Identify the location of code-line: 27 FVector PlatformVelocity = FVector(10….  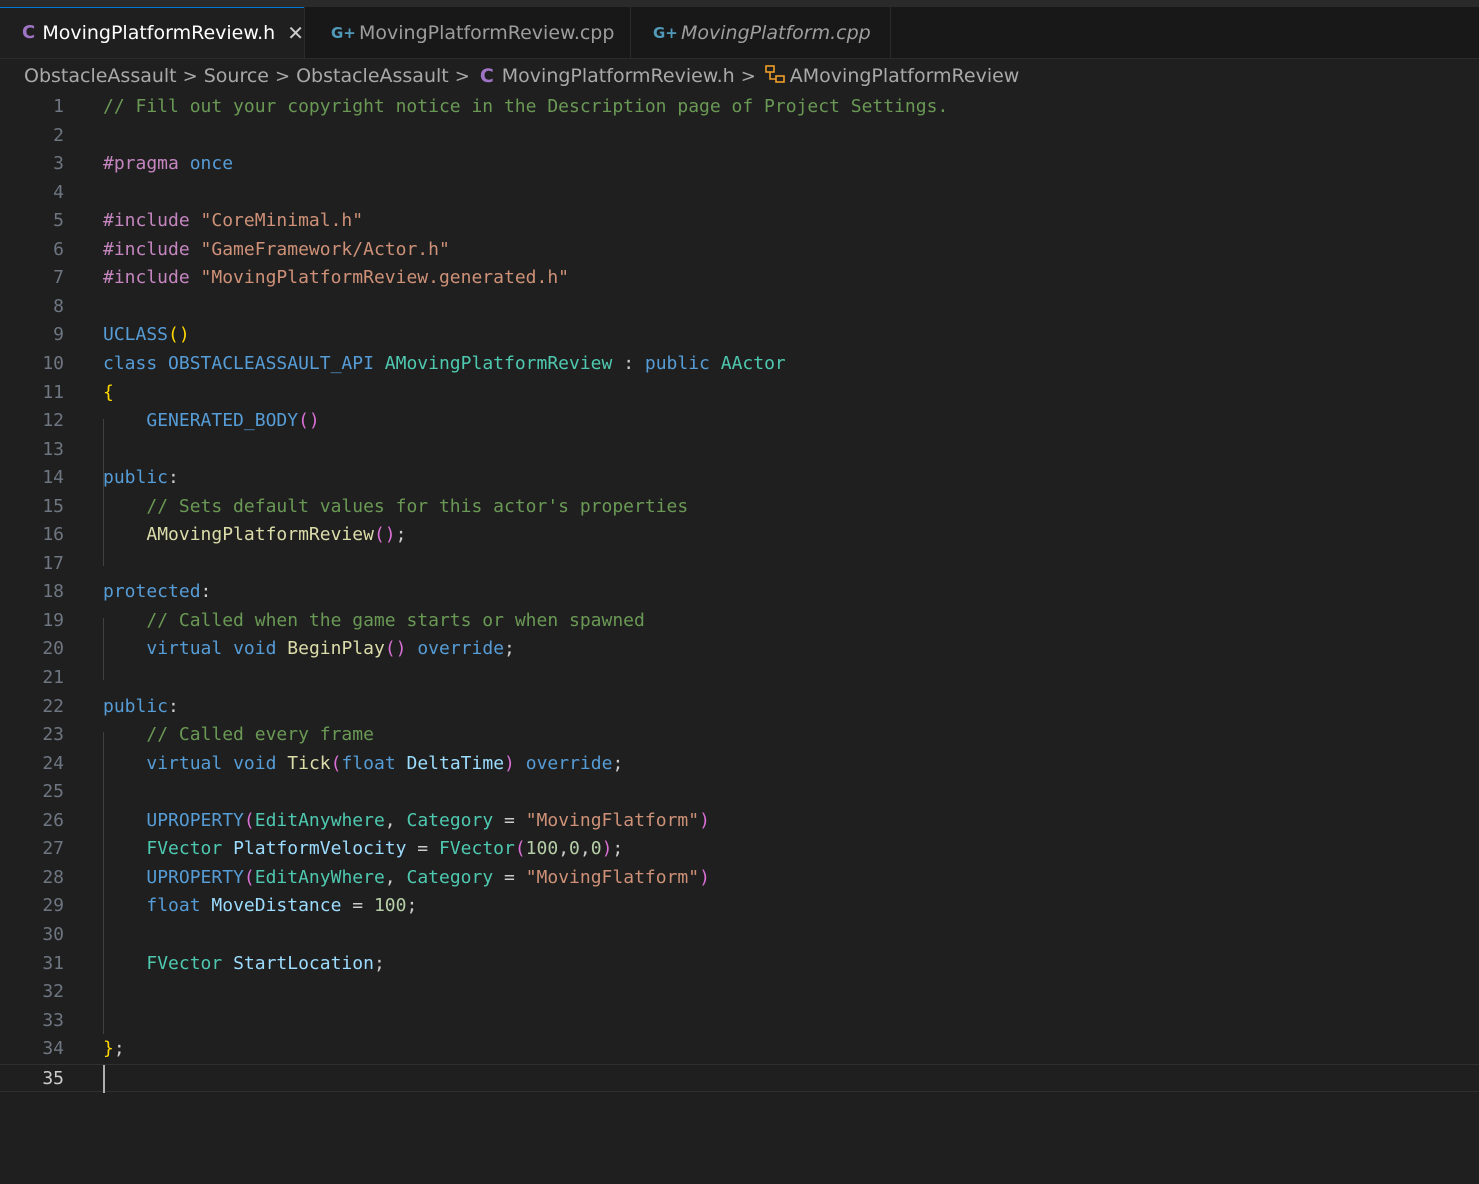
(739, 849).